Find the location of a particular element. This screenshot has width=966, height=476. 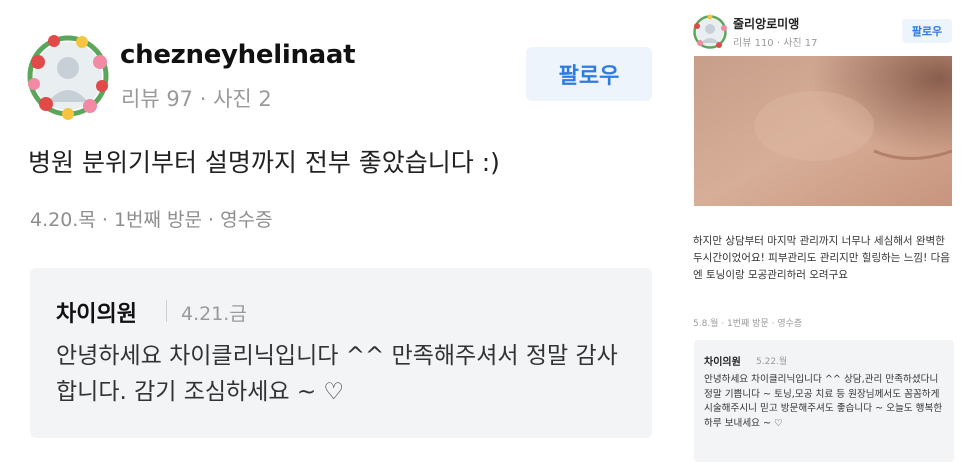

reply-date: 4.21.금 is located at coordinates (214, 314).